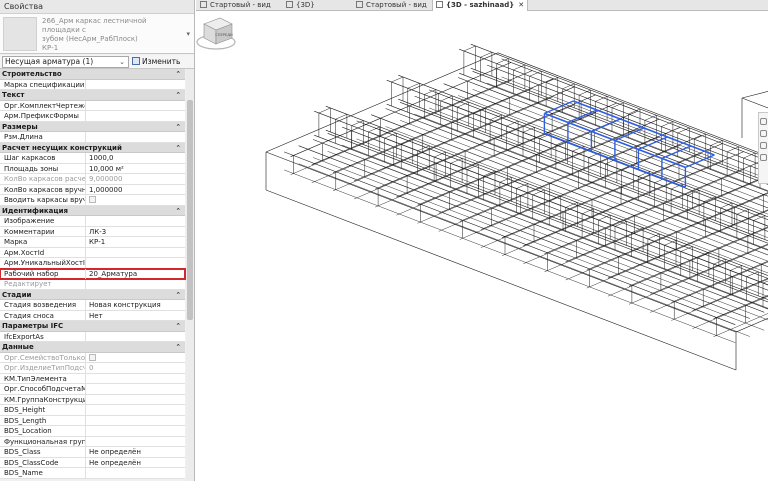 The width and height of the screenshot is (768, 481). I want to click on property-row: Арм.ХостId, so click(92, 252).